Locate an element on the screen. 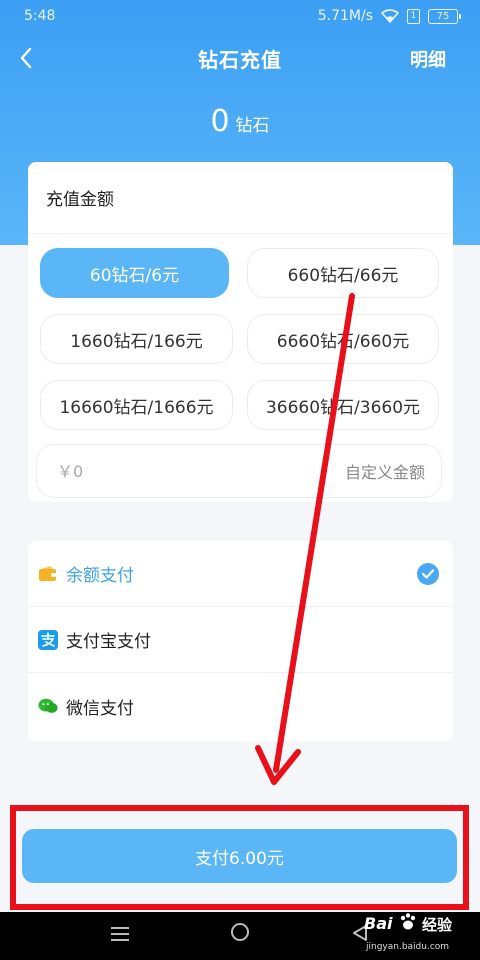 The image size is (480, 960). custom-amount-input is located at coordinates (137, 471).